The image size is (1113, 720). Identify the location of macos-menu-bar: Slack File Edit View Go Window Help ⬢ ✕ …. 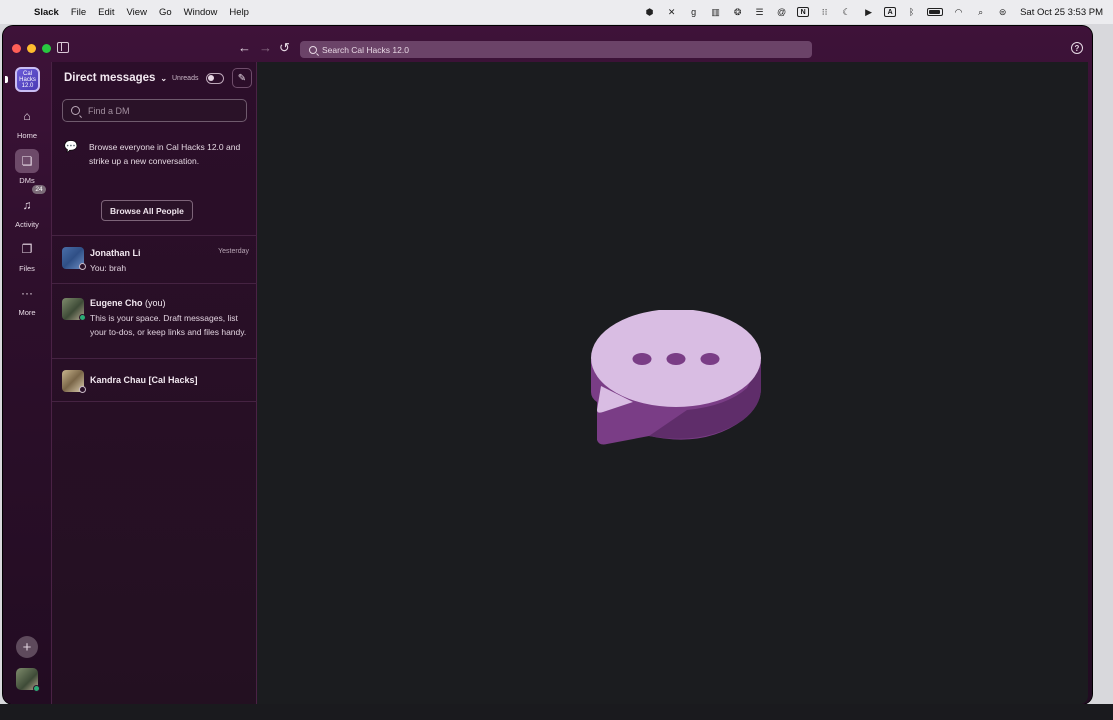
(556, 12).